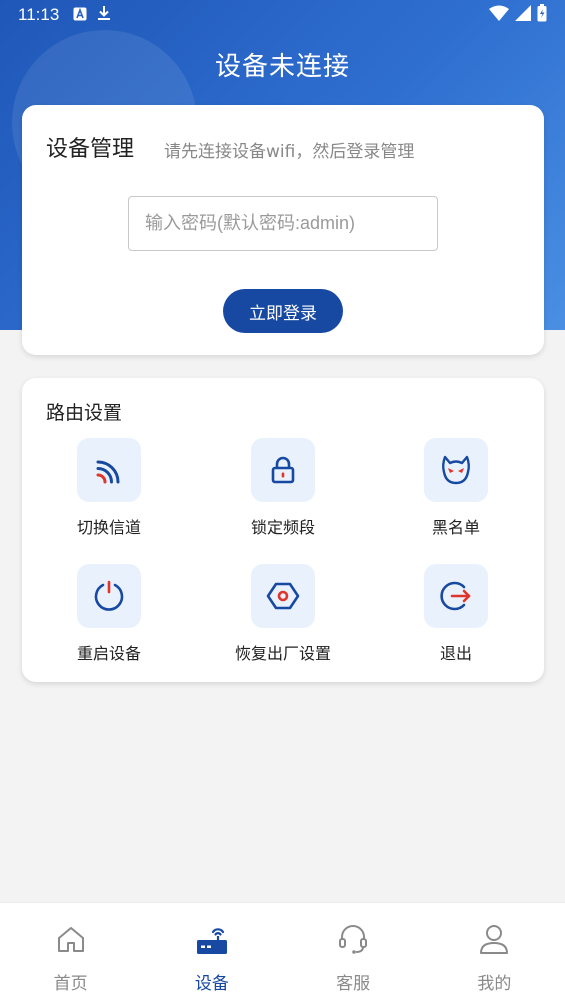 The width and height of the screenshot is (565, 1004). I want to click on tab-mine: 我的, so click(494, 953).